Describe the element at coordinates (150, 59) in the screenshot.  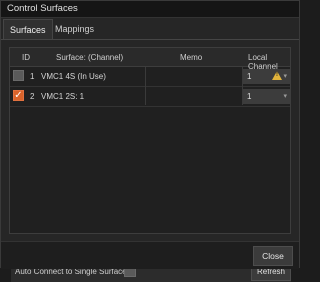
I see `table-header: ID Surface: (Channel) Memo Local Channel` at that location.